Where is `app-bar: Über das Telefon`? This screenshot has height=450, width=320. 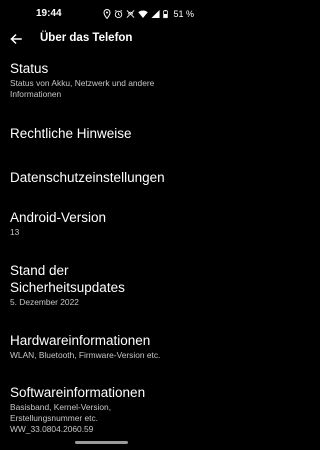 app-bar: Über das Telefon is located at coordinates (101, 39).